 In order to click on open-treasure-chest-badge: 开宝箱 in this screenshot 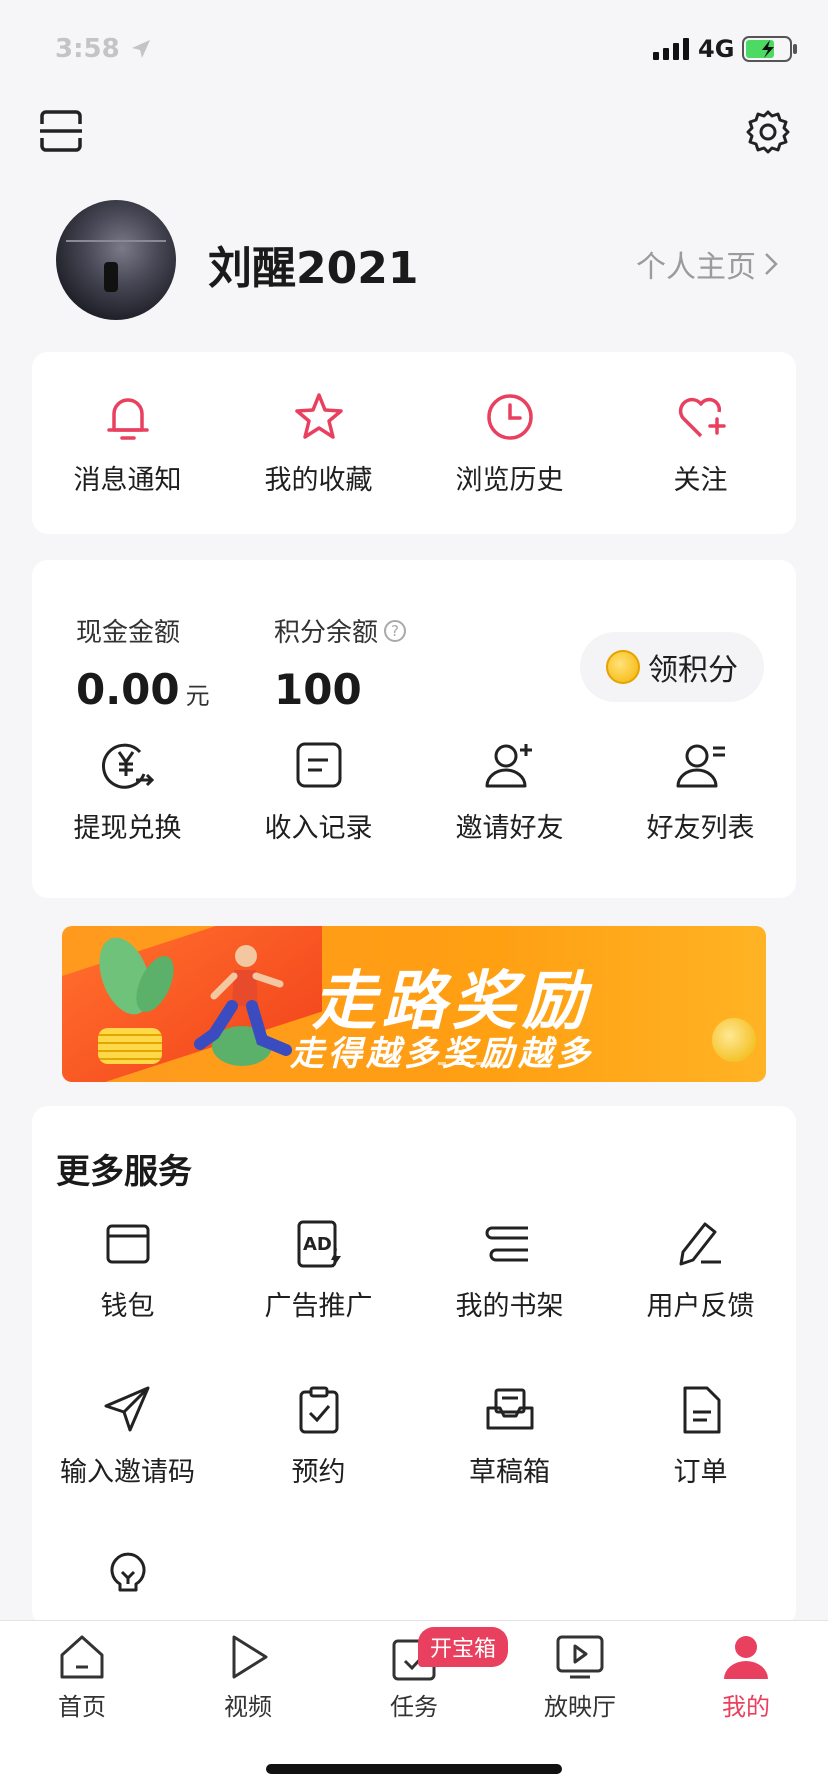, I will do `click(463, 1647)`.